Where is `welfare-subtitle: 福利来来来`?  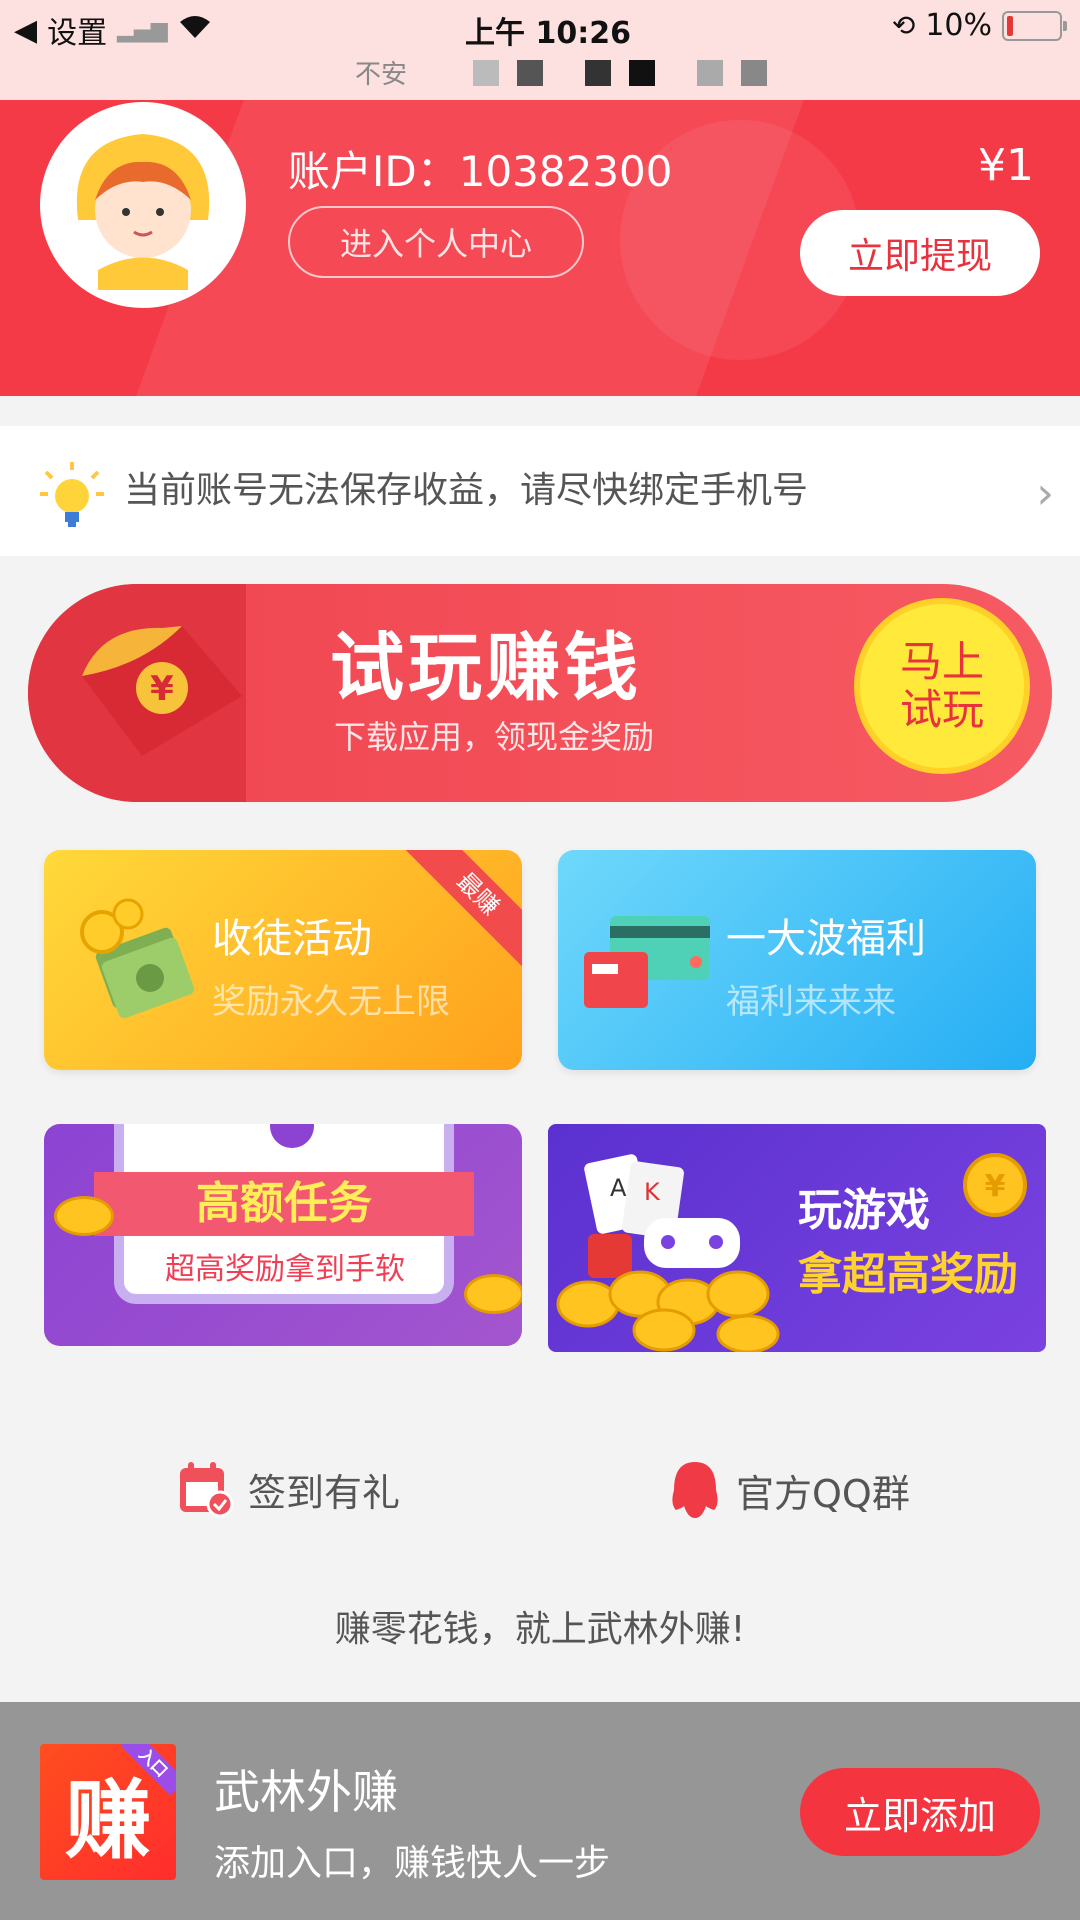 welfare-subtitle: 福利来来来 is located at coordinates (811, 1002).